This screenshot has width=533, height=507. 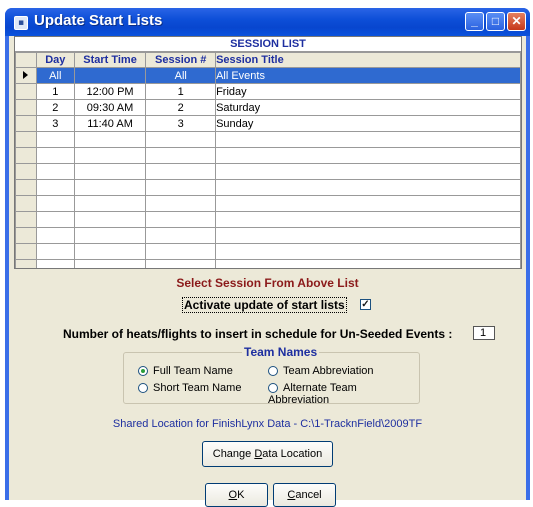 What do you see at coordinates (181, 91) in the screenshot?
I see `cell-session-number: 1` at bounding box center [181, 91].